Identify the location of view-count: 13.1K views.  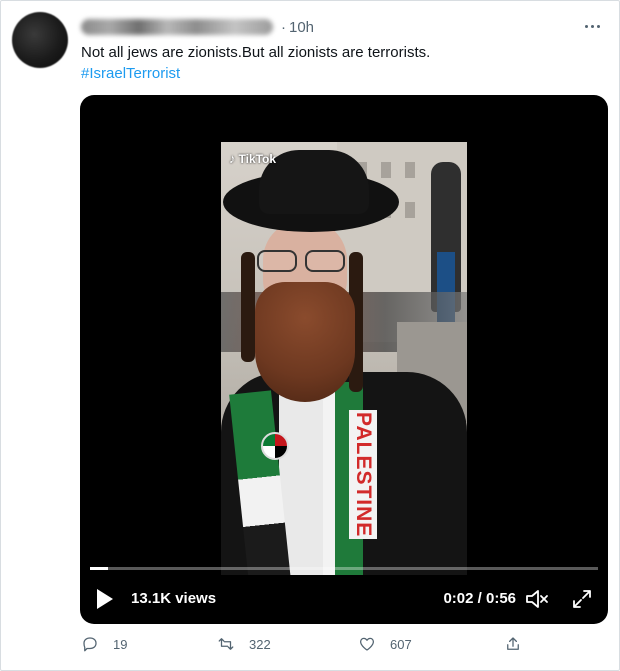
(174, 598).